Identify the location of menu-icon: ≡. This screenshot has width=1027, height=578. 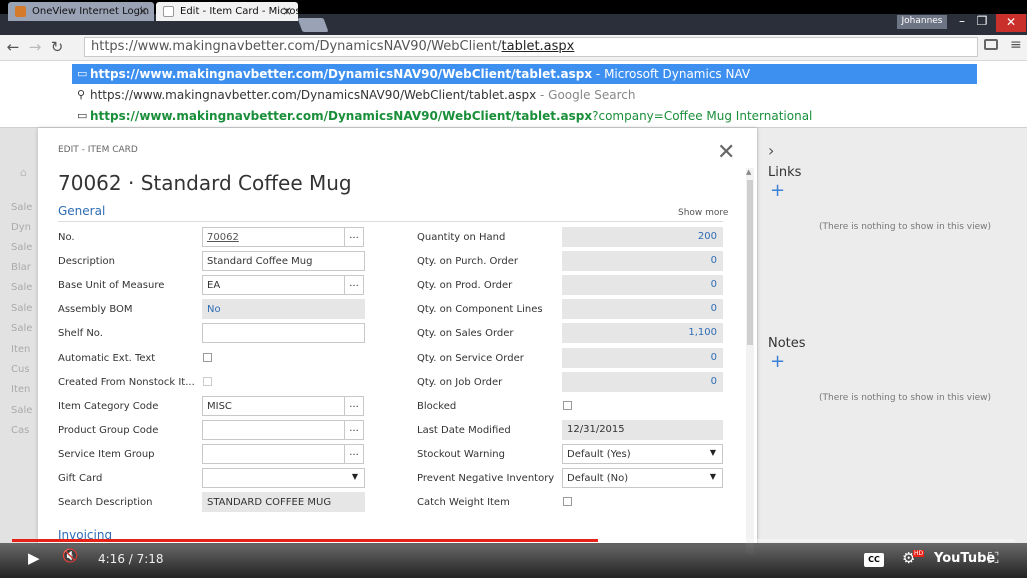
(1016, 45).